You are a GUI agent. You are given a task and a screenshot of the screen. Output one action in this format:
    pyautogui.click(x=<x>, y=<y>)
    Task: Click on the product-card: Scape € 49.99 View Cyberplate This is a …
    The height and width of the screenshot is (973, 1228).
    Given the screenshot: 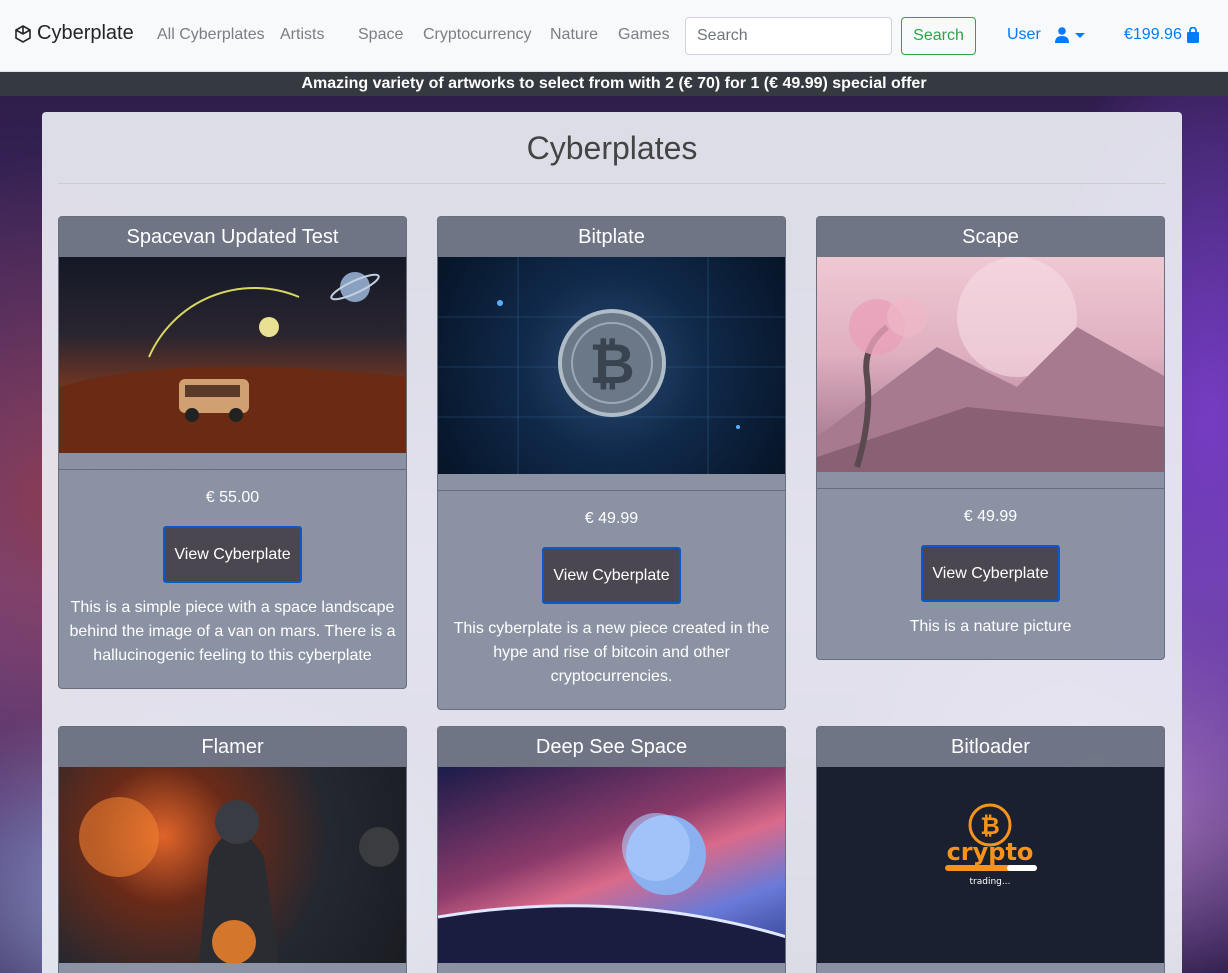 What is the action you would take?
    pyautogui.click(x=990, y=438)
    